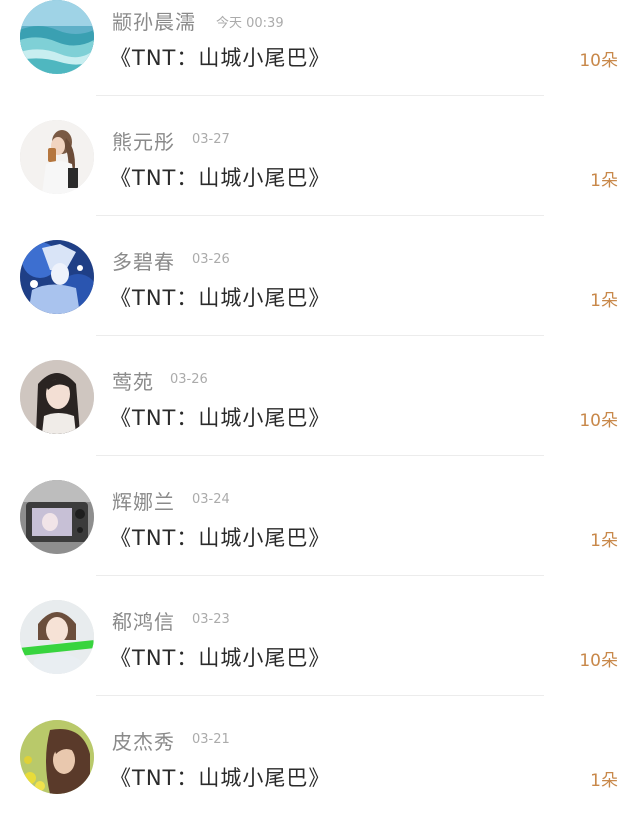 The width and height of the screenshot is (640, 840). I want to click on avatar-anime-blue-icon, so click(57, 277).